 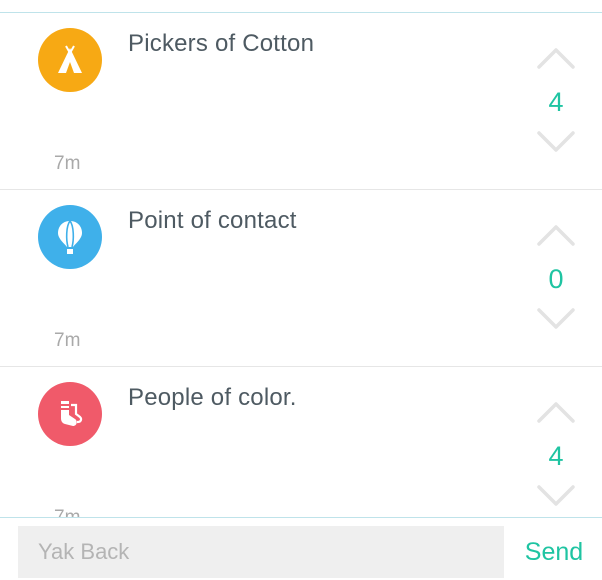 What do you see at coordinates (301, 517) in the screenshot?
I see `compose-divider` at bounding box center [301, 517].